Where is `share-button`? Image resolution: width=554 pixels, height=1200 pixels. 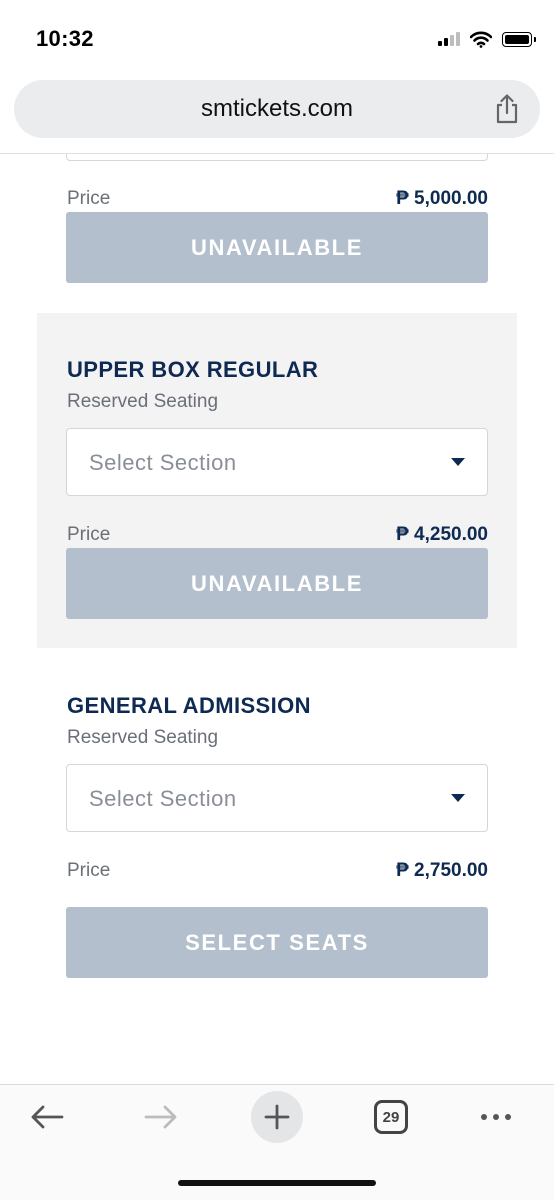 share-button is located at coordinates (507, 109).